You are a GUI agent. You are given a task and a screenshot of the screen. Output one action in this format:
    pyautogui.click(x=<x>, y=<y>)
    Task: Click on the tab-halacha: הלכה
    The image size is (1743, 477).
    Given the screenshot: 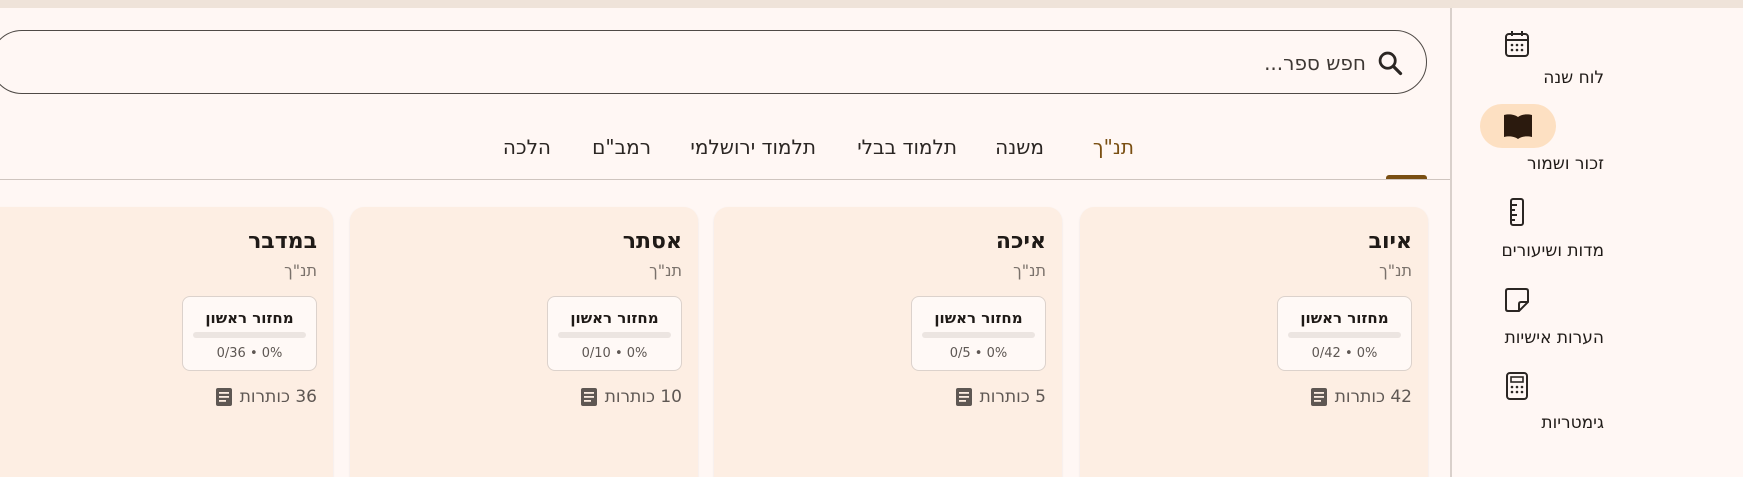 What is the action you would take?
    pyautogui.click(x=527, y=147)
    